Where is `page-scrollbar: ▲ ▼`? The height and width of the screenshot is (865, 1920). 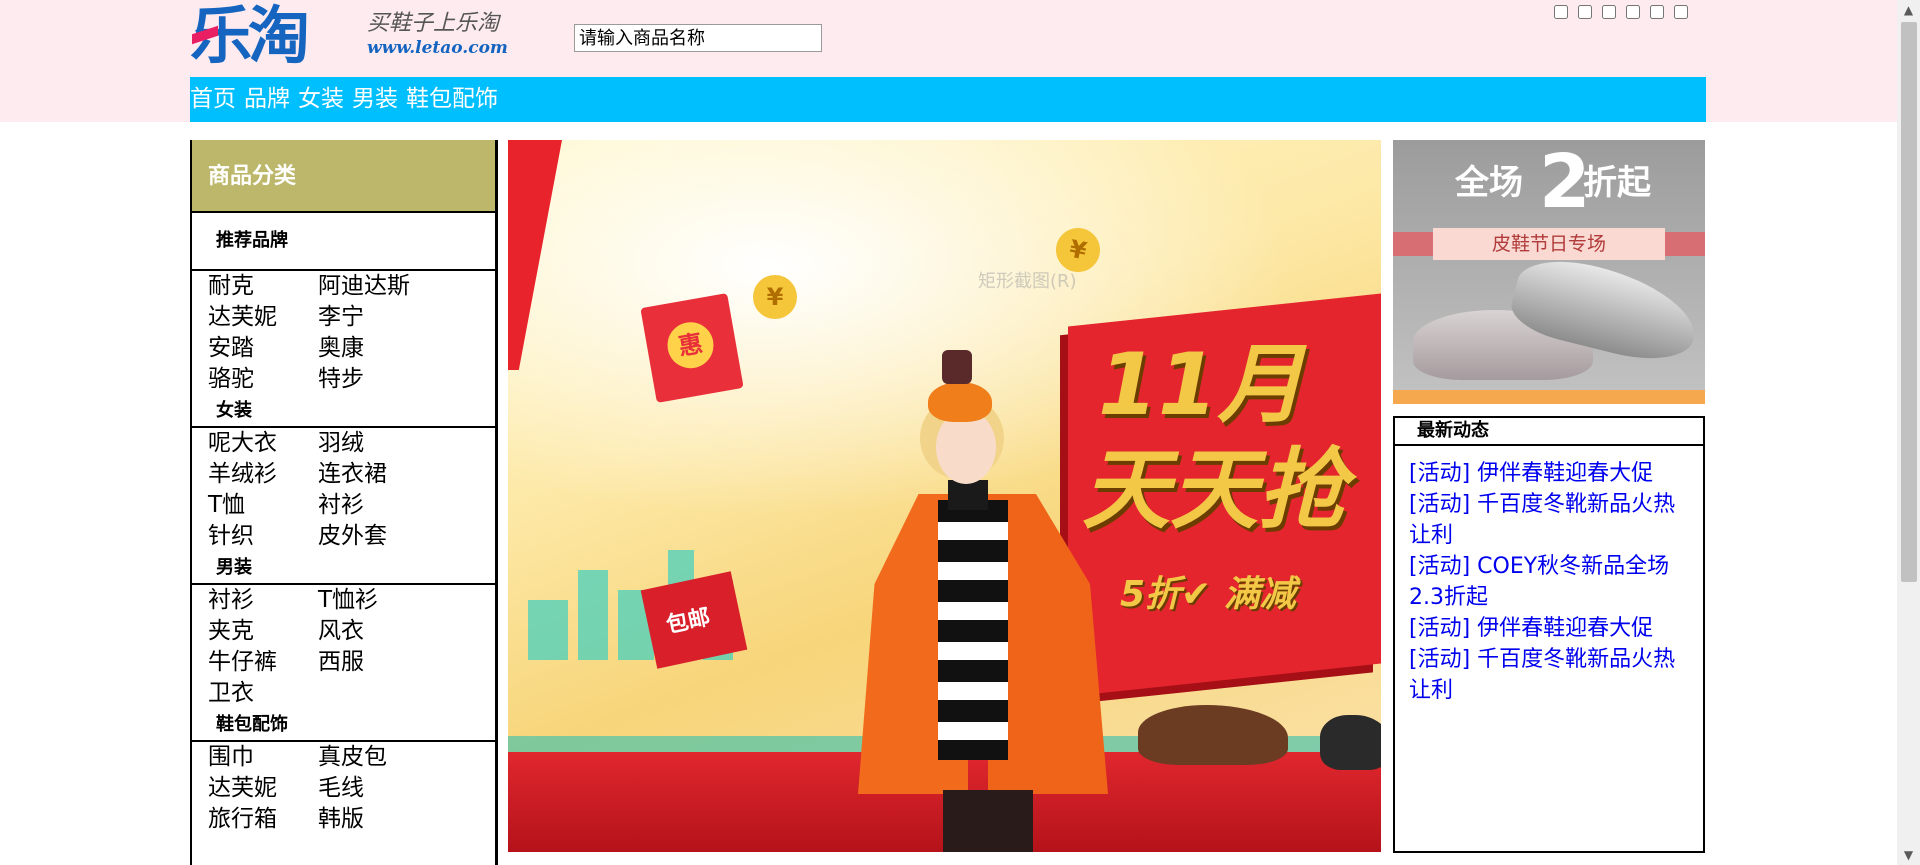
page-scrollbar: ▲ ▼ is located at coordinates (1908, 432).